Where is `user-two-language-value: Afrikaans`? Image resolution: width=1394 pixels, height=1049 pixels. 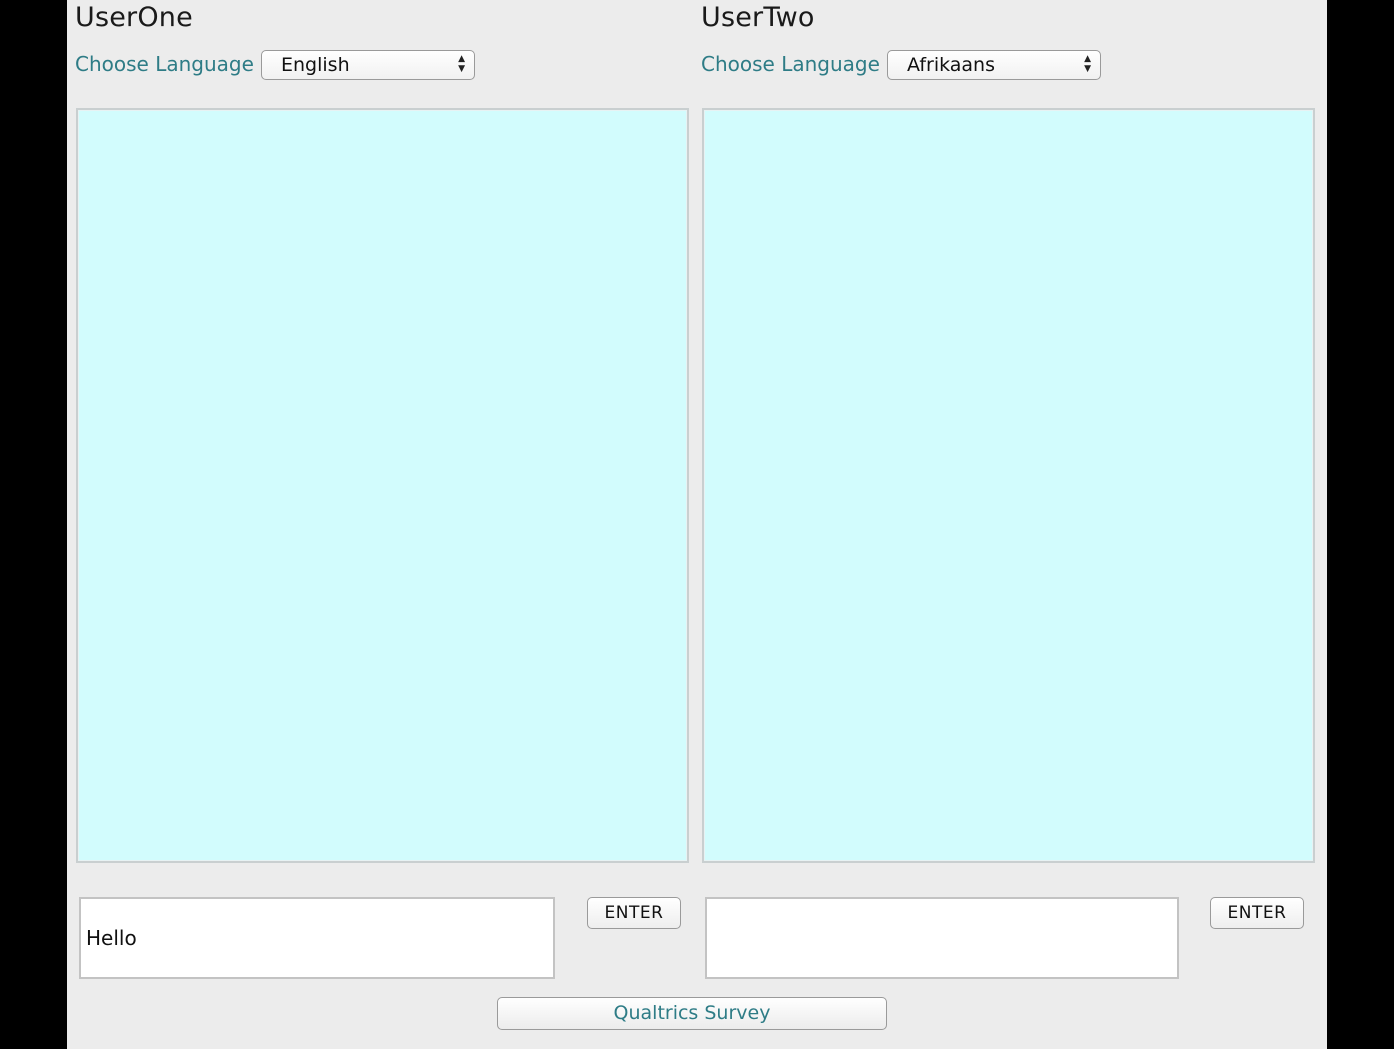
user-two-language-value: Afrikaans is located at coordinates (951, 65).